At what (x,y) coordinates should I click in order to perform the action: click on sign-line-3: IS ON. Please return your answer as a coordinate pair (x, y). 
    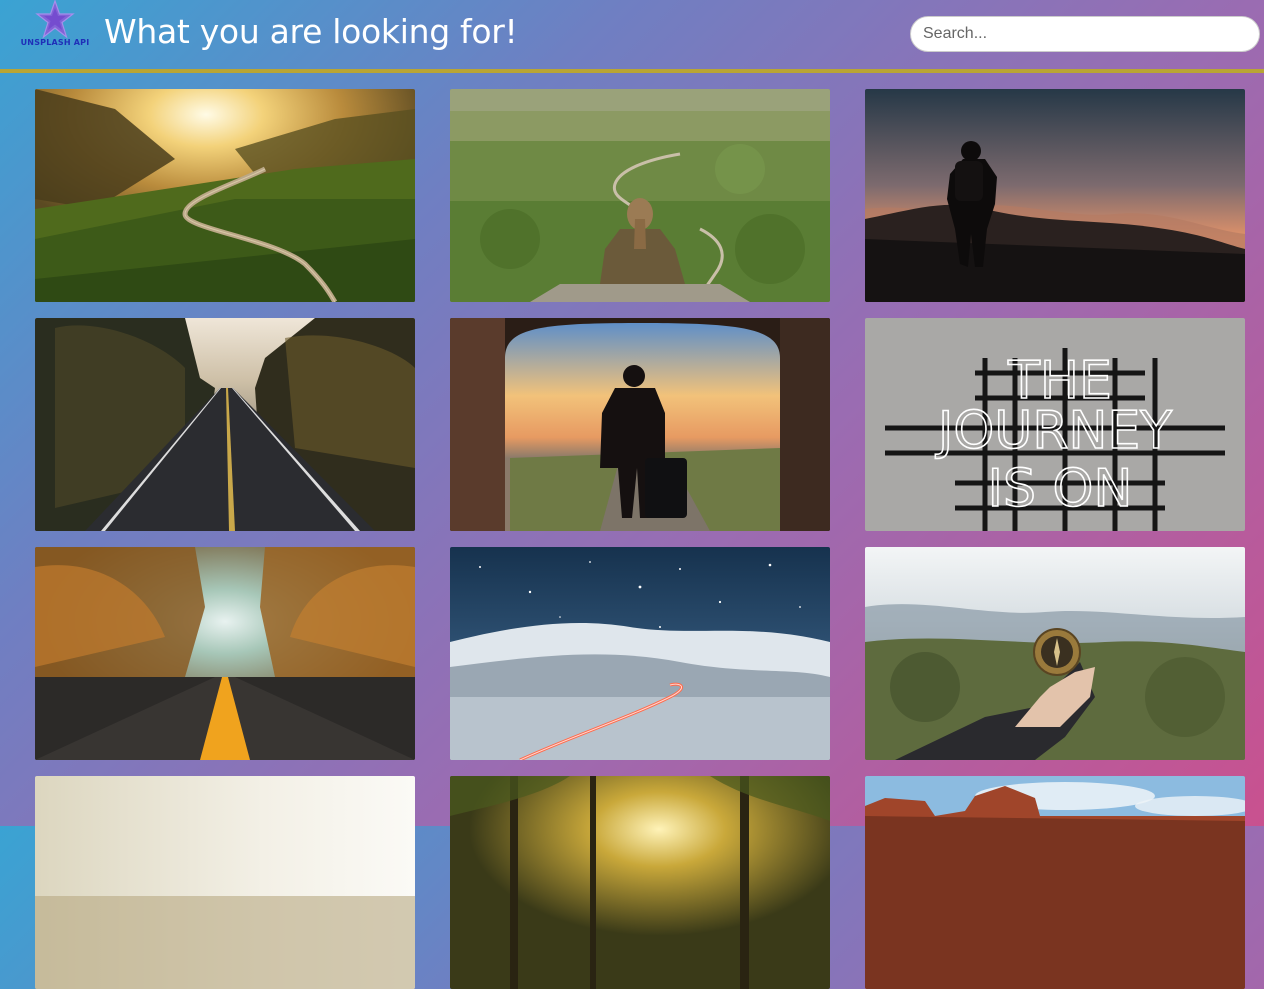
    Looking at the image, I should click on (1060, 489).